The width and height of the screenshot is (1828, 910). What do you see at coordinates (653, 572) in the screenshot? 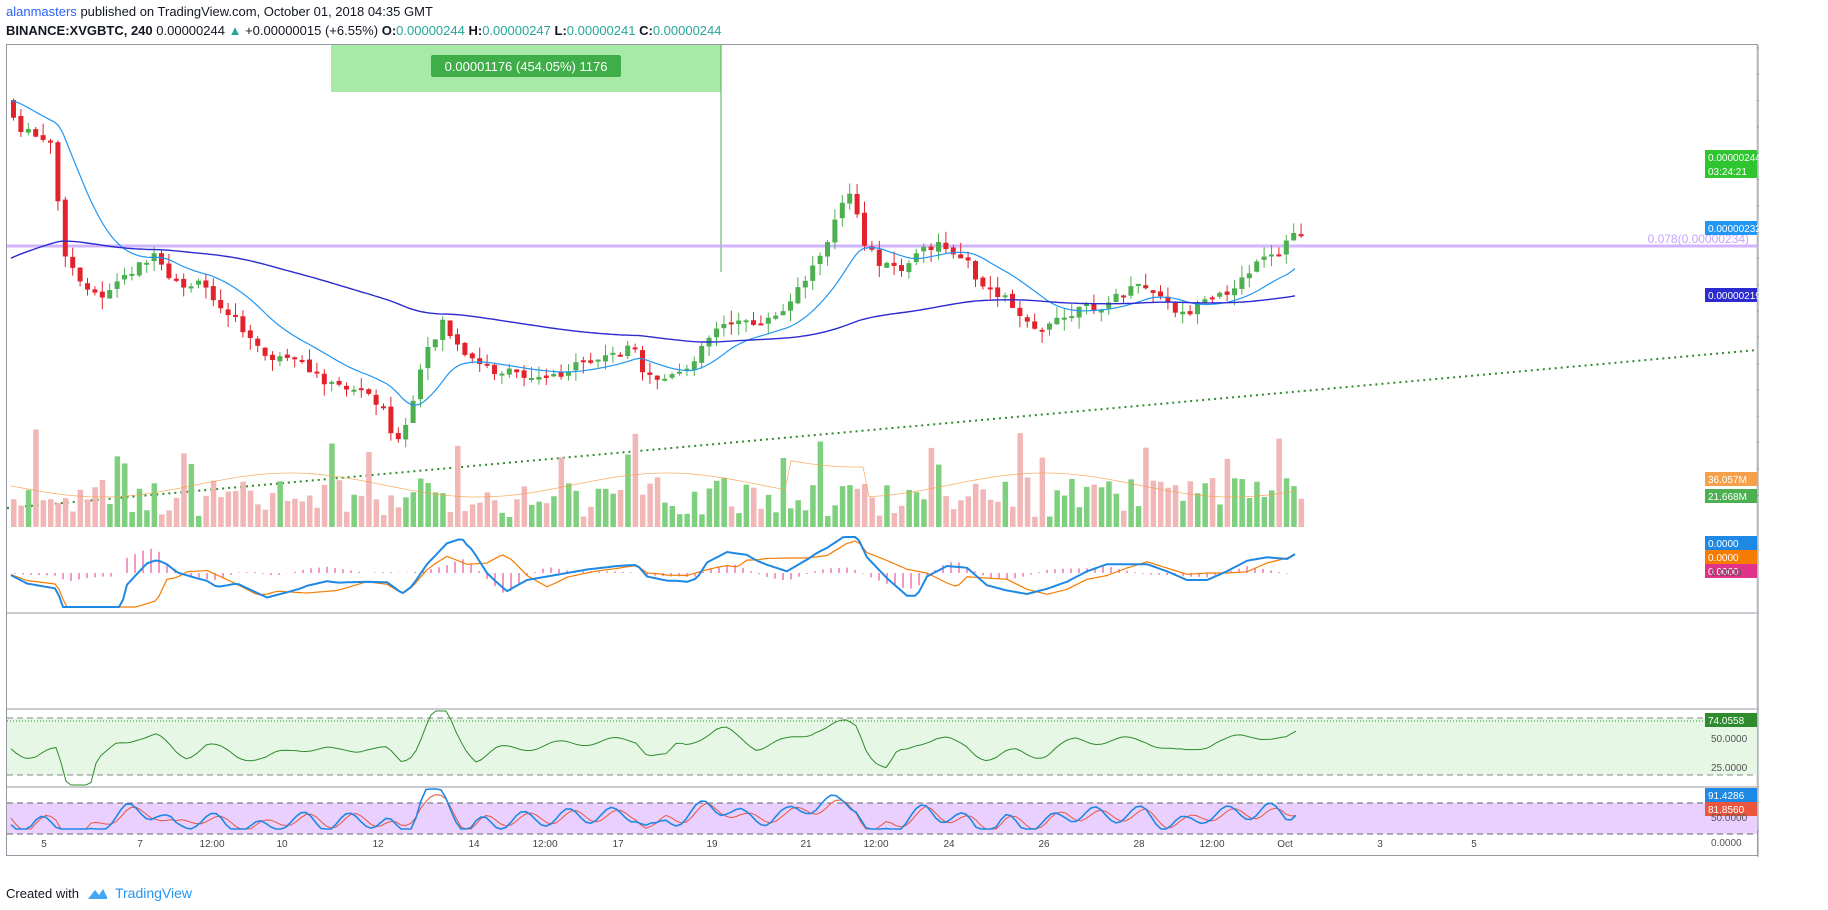
I see `macd-line` at bounding box center [653, 572].